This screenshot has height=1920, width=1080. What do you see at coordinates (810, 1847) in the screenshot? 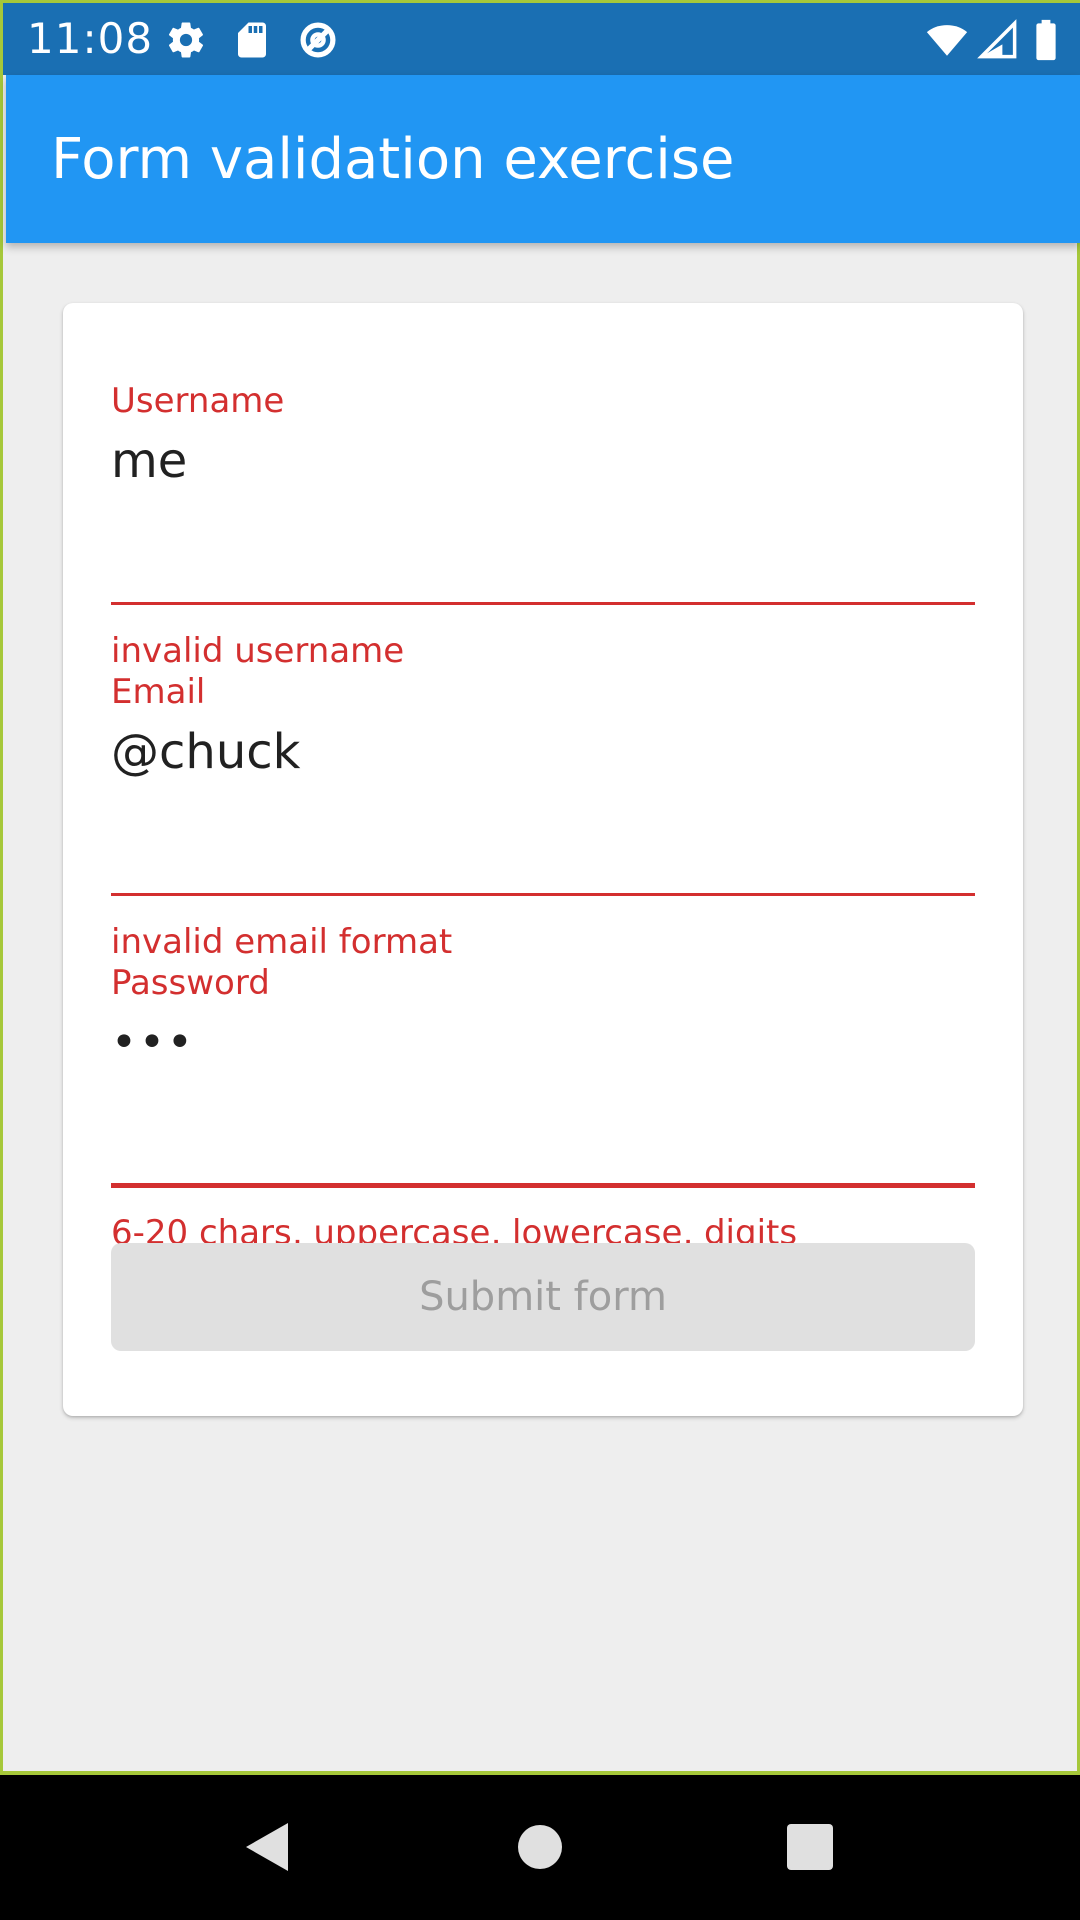
I see `recents-icon` at bounding box center [810, 1847].